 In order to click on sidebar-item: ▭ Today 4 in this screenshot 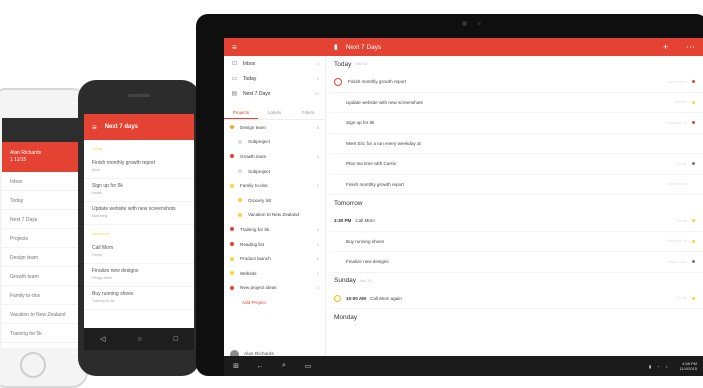, I will do `click(274, 78)`.